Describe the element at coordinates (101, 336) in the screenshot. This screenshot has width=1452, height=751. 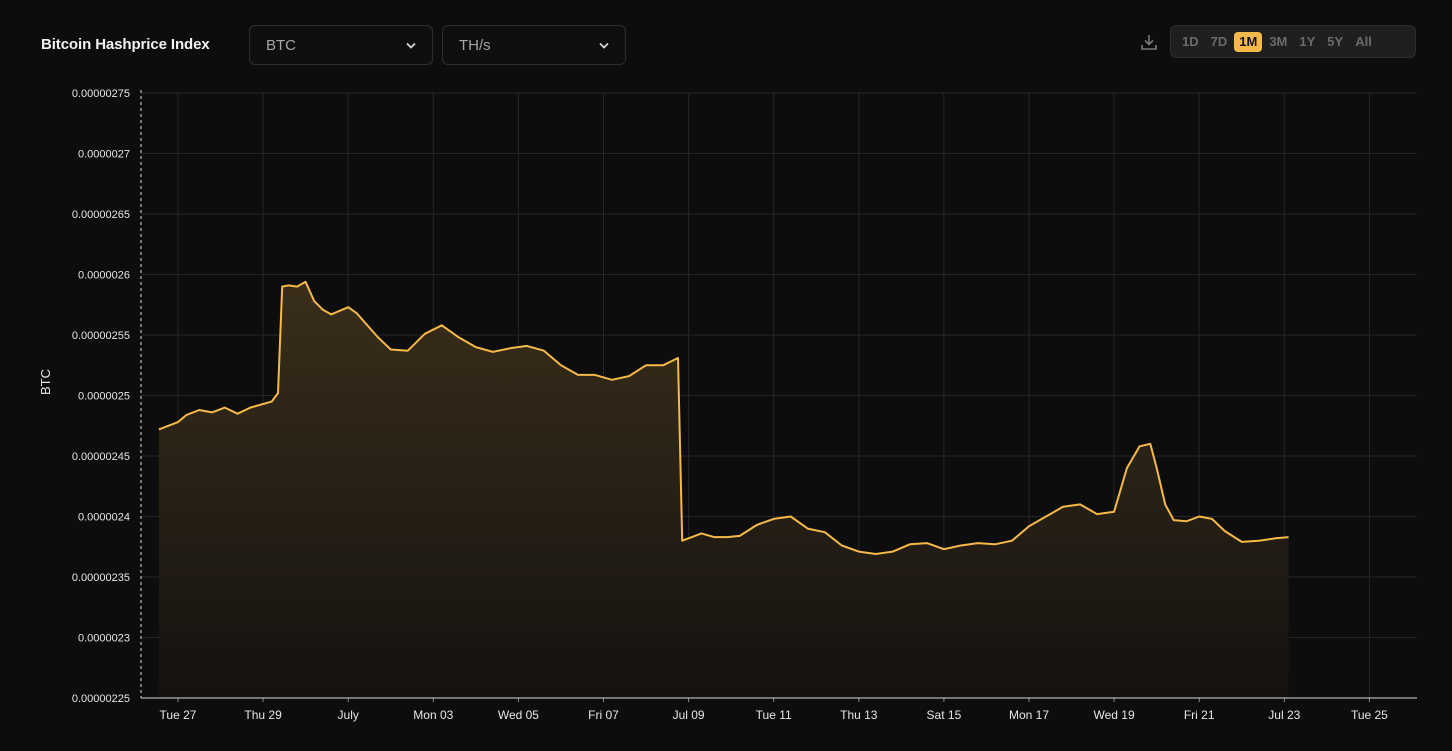
I see `y-tick-label: 0.00000255` at that location.